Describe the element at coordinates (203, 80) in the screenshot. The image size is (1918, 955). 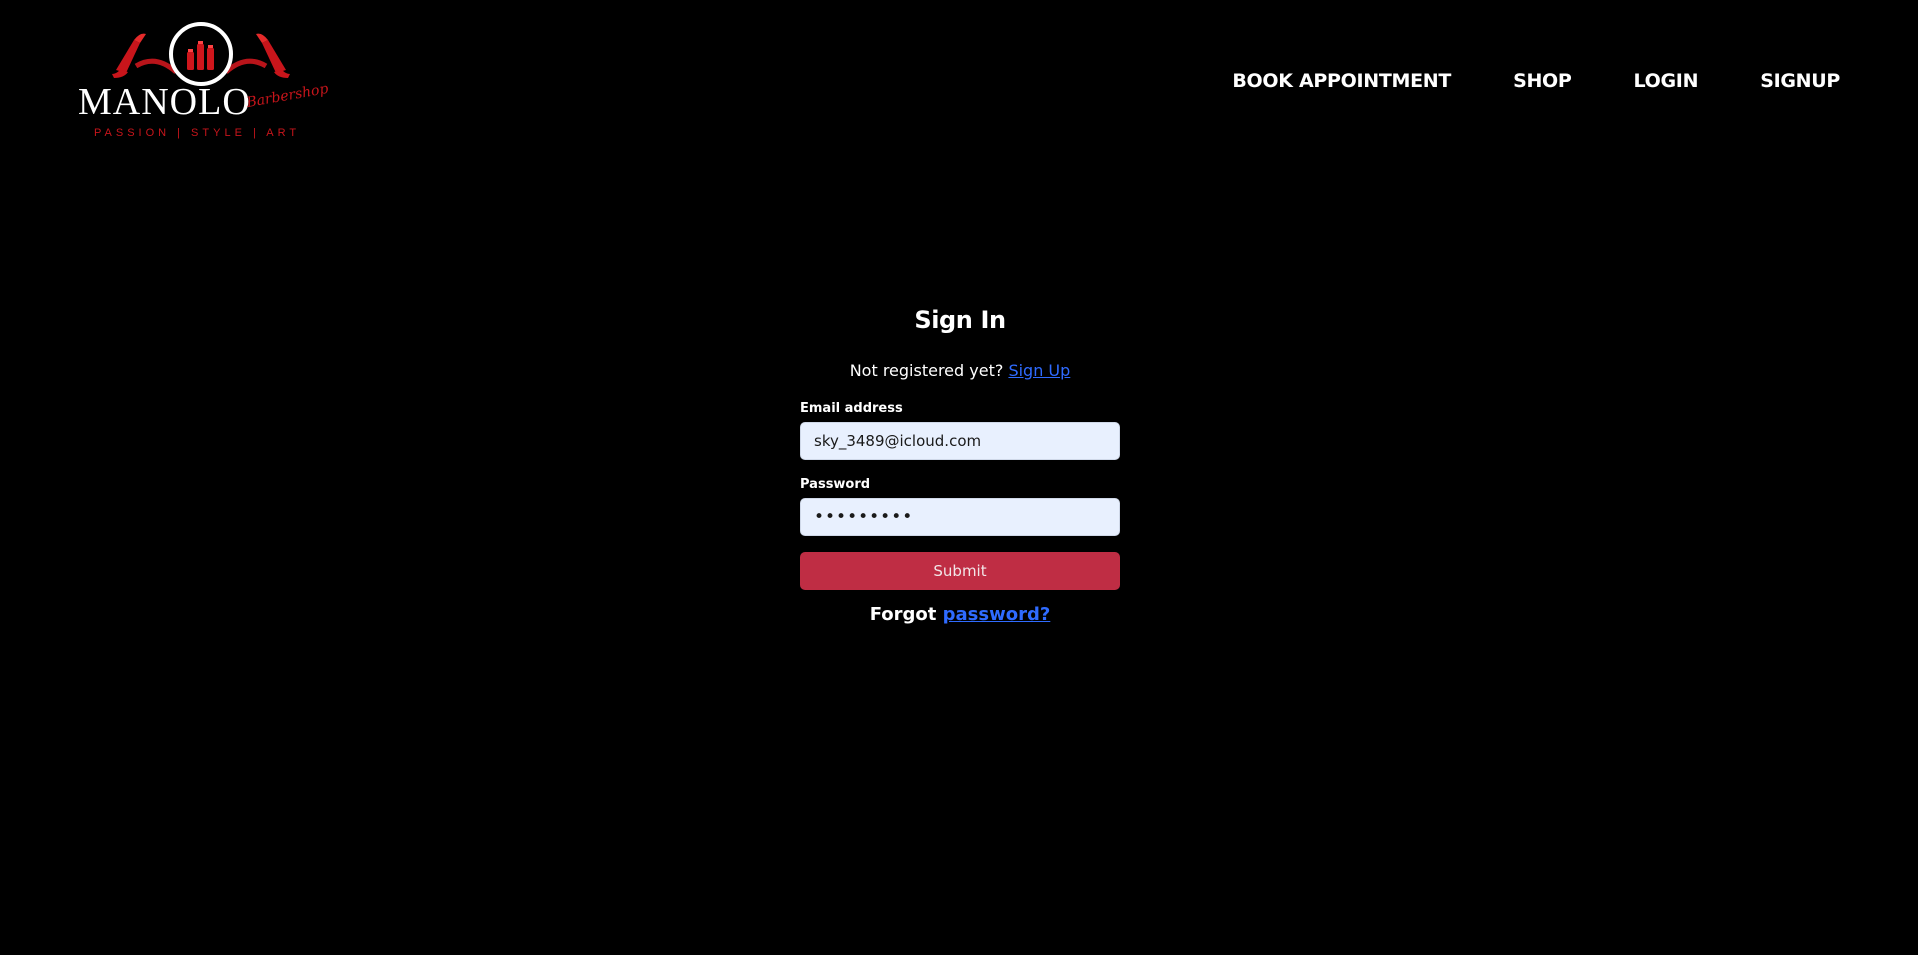
I see `brand-logo: MANOLO Barbershop PASSION | STYLE | ART` at that location.